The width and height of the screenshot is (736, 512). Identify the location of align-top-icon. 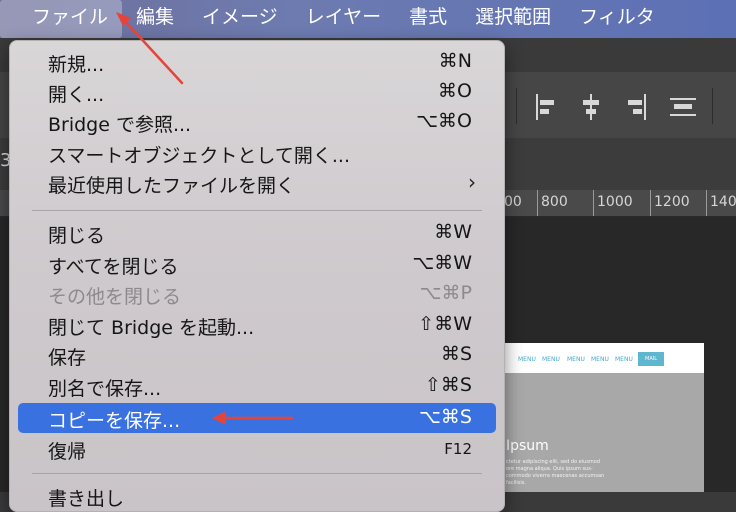
(683, 107).